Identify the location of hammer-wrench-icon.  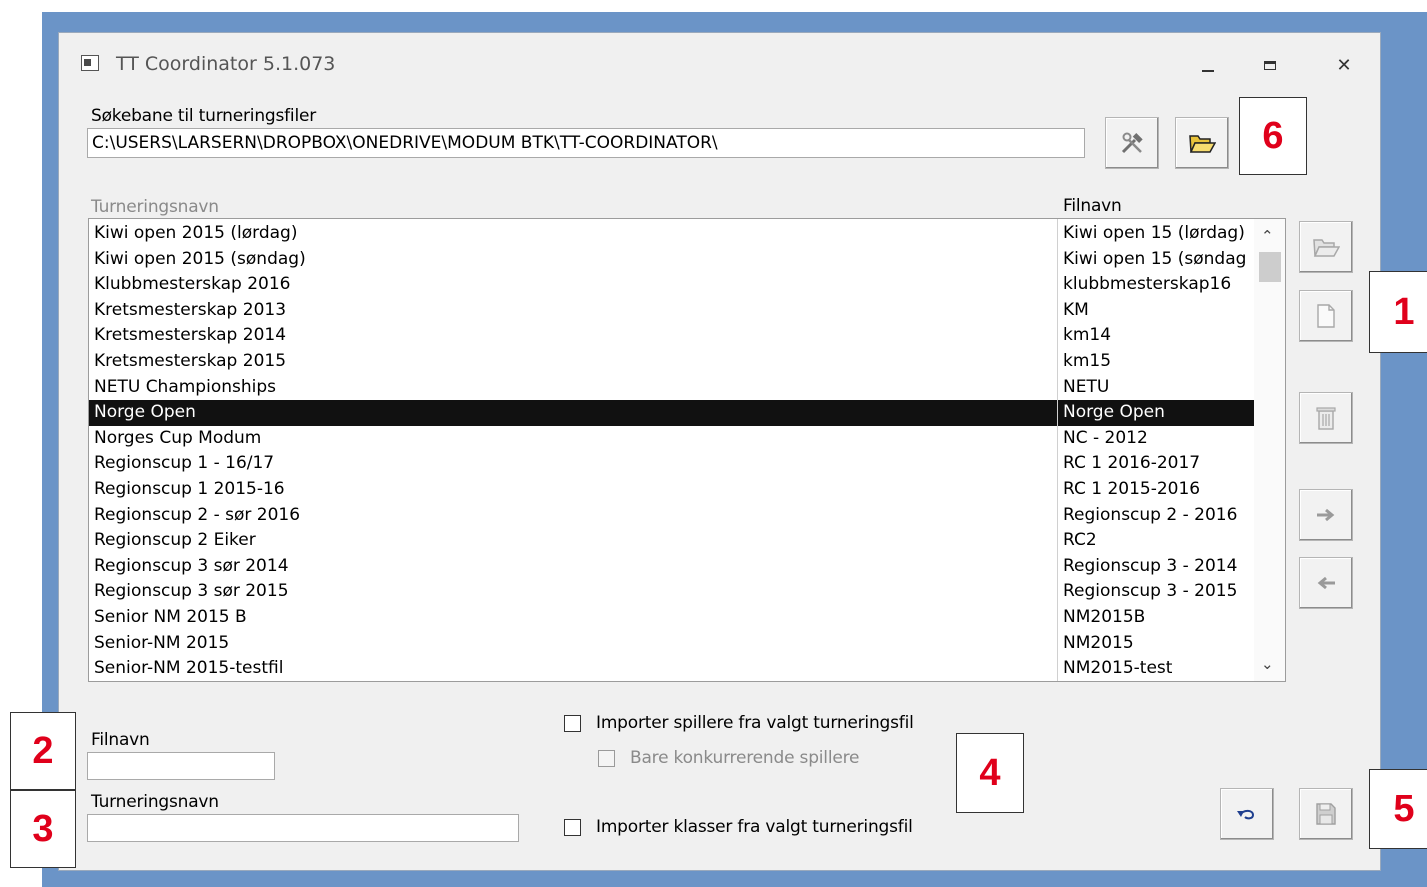
(1132, 143).